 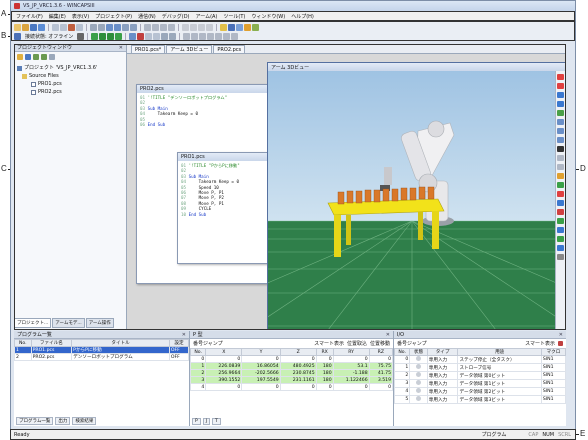 I want to click on bookmark-prev-icon, so click(x=201, y=27).